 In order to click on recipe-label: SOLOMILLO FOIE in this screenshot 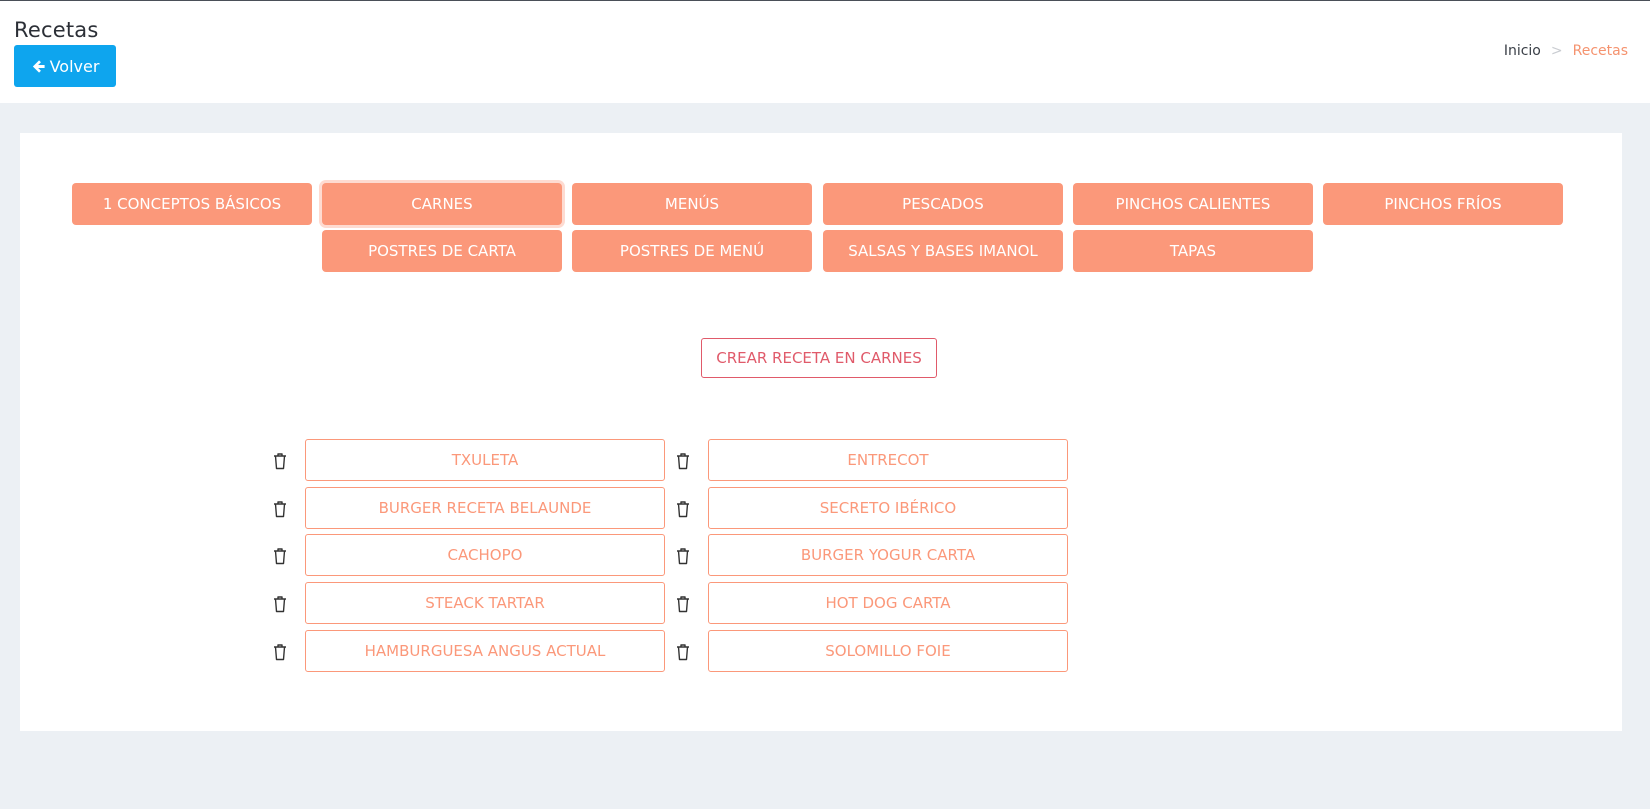, I will do `click(888, 651)`.